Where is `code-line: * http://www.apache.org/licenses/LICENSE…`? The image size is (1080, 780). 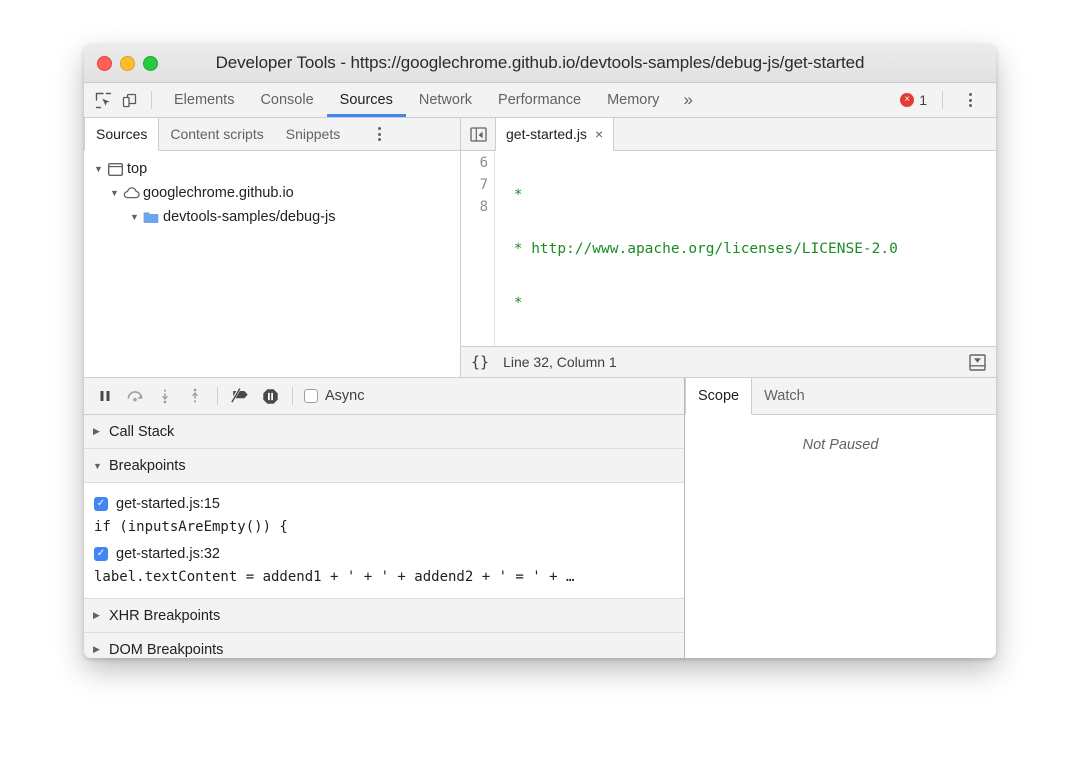
code-line: * http://www.apache.org/licenses/LICENSE… is located at coordinates (701, 249).